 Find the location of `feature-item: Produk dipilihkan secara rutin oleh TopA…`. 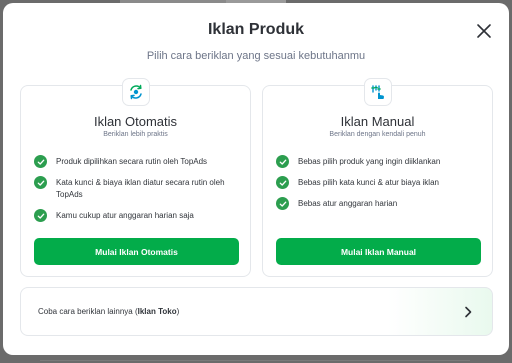

feature-item: Produk dipilihkan secara rutin oleh TopA… is located at coordinates (138, 161).